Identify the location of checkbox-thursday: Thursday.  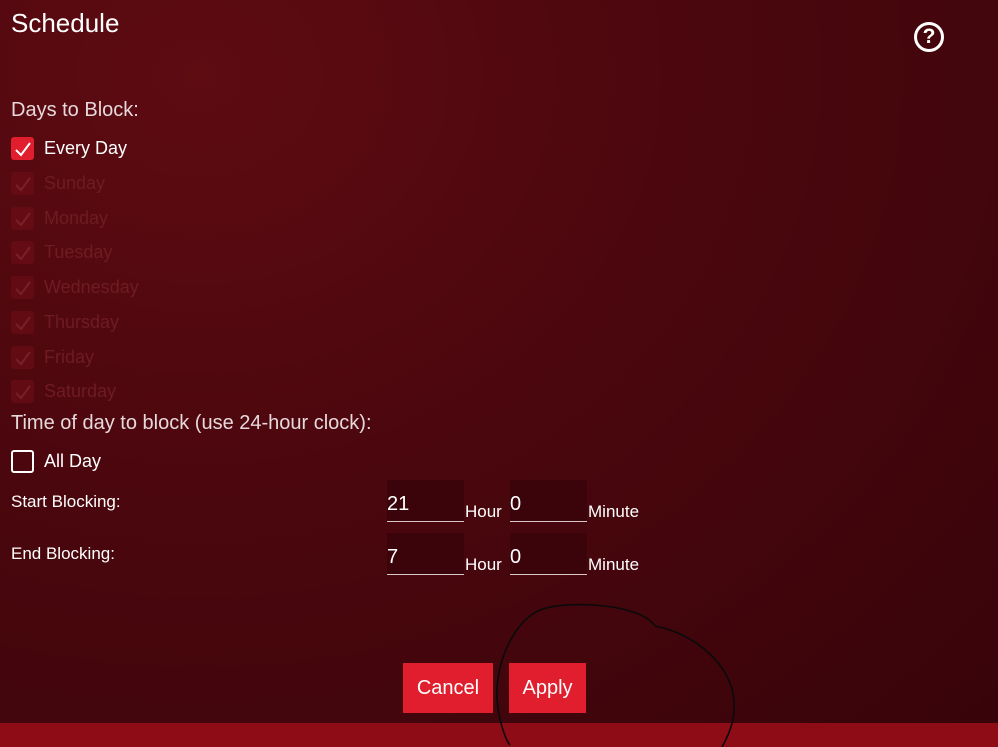
(65, 322).